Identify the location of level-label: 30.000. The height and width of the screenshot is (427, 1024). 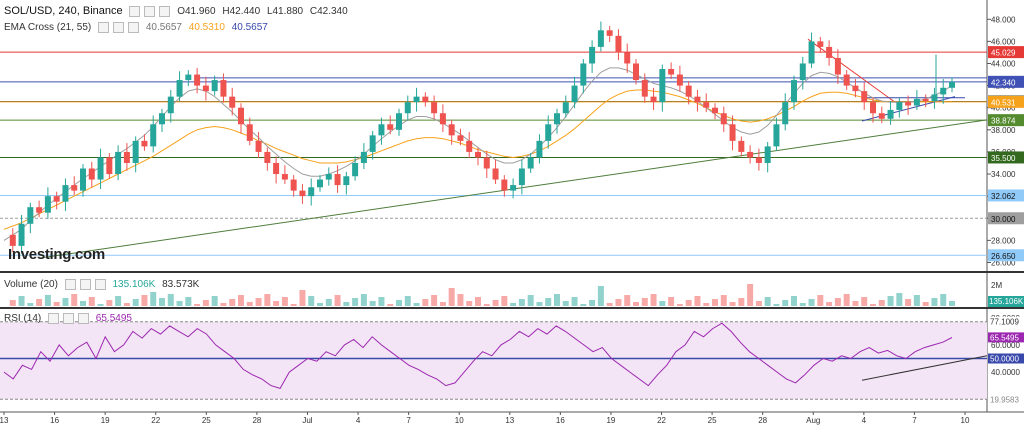
(1003, 219).